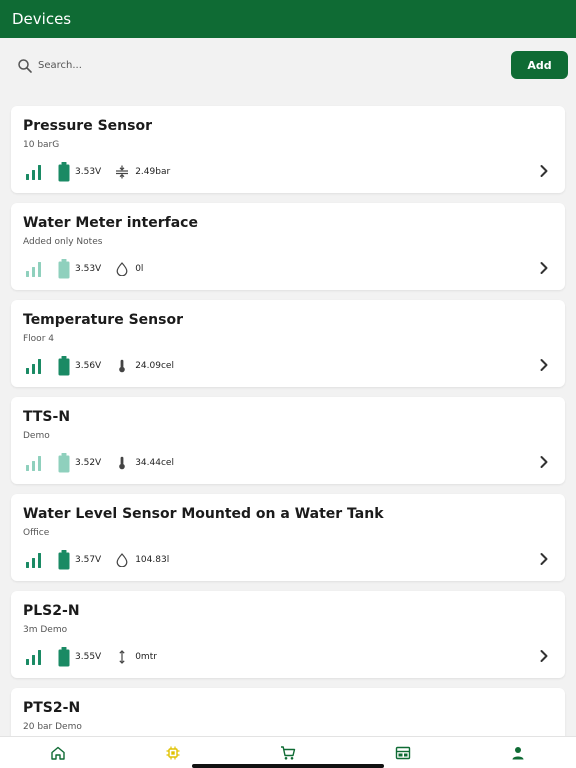 The height and width of the screenshot is (768, 576). Describe the element at coordinates (288, 440) in the screenshot. I see `device-card: TTS-N Demo 3.52V 34.44cel` at that location.